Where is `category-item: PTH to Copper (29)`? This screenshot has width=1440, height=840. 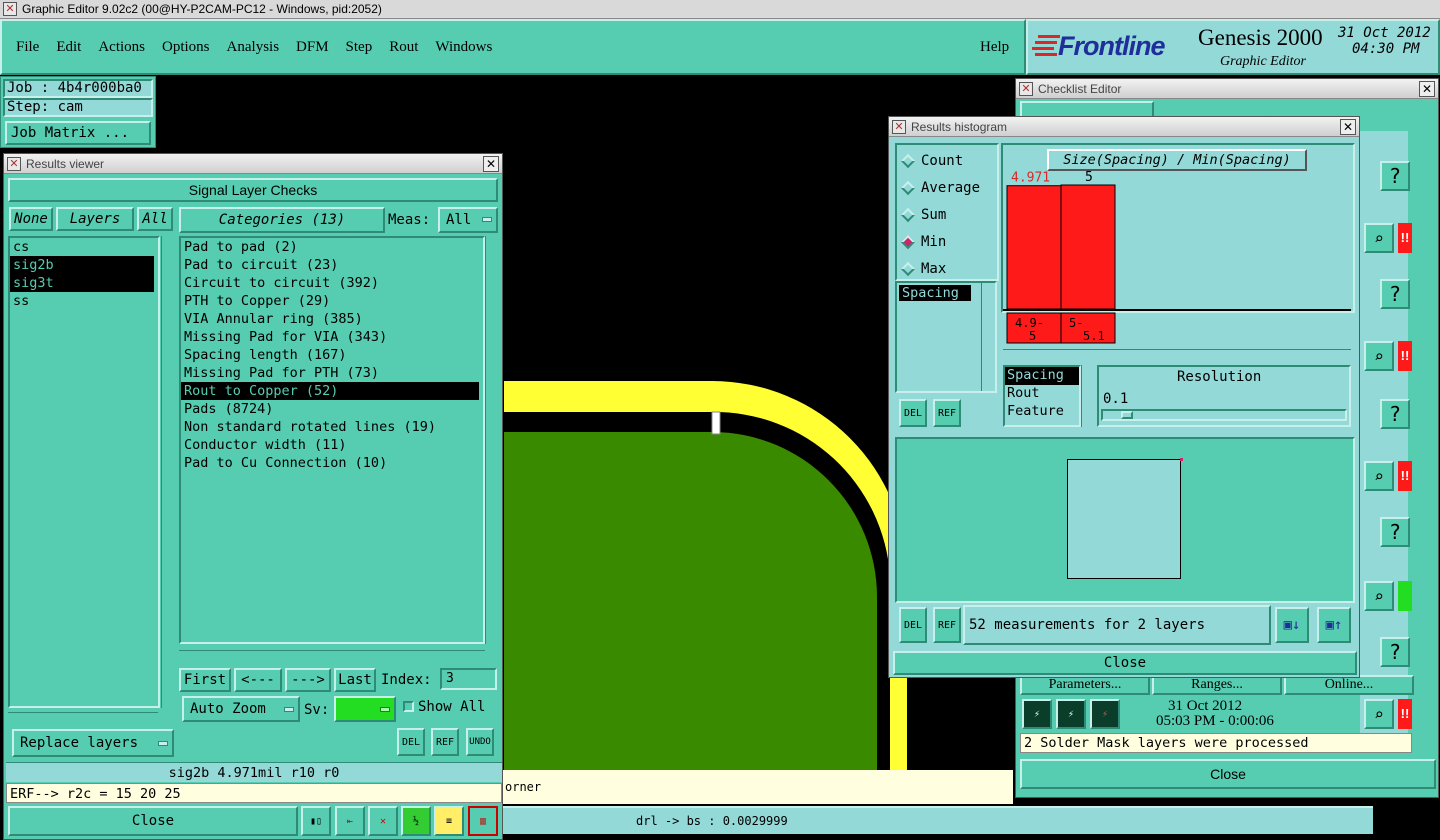 category-item: PTH to Copper (29) is located at coordinates (330, 301).